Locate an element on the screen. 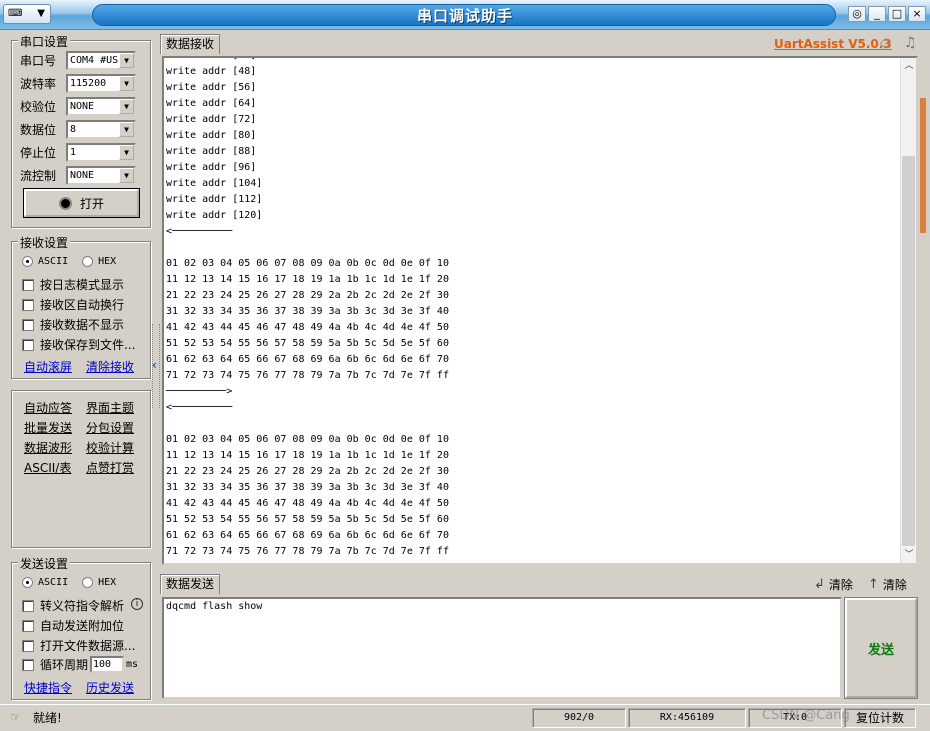 The image size is (930, 731). bell-icon: ♫ is located at coordinates (910, 43).